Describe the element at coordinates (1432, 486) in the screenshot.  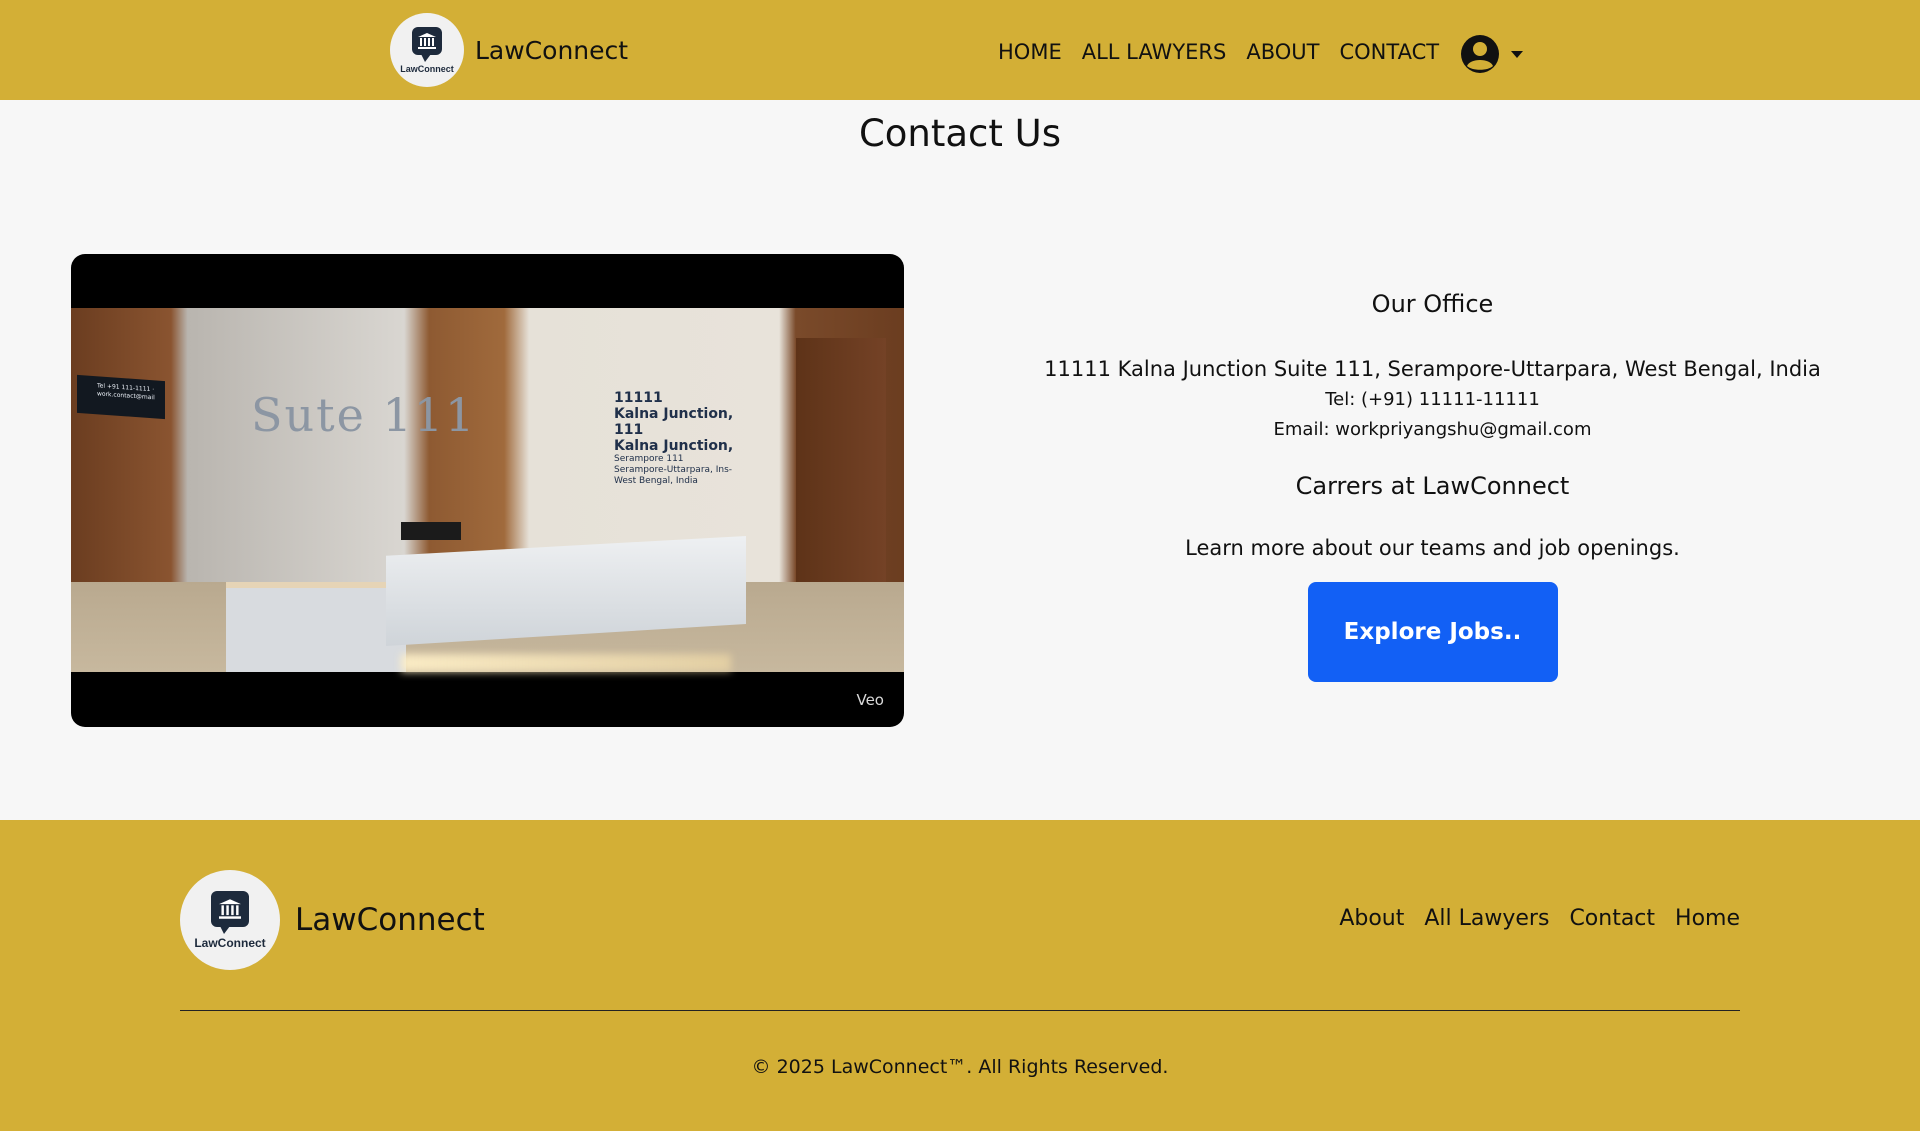
I see `careers-heading: Carrers at LawConnect` at that location.